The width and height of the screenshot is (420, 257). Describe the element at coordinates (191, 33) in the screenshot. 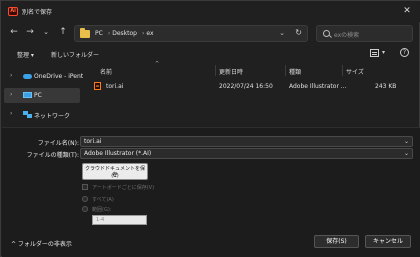

I see `address-bar: PC › Desktop › ex ⌄ ↻` at that location.